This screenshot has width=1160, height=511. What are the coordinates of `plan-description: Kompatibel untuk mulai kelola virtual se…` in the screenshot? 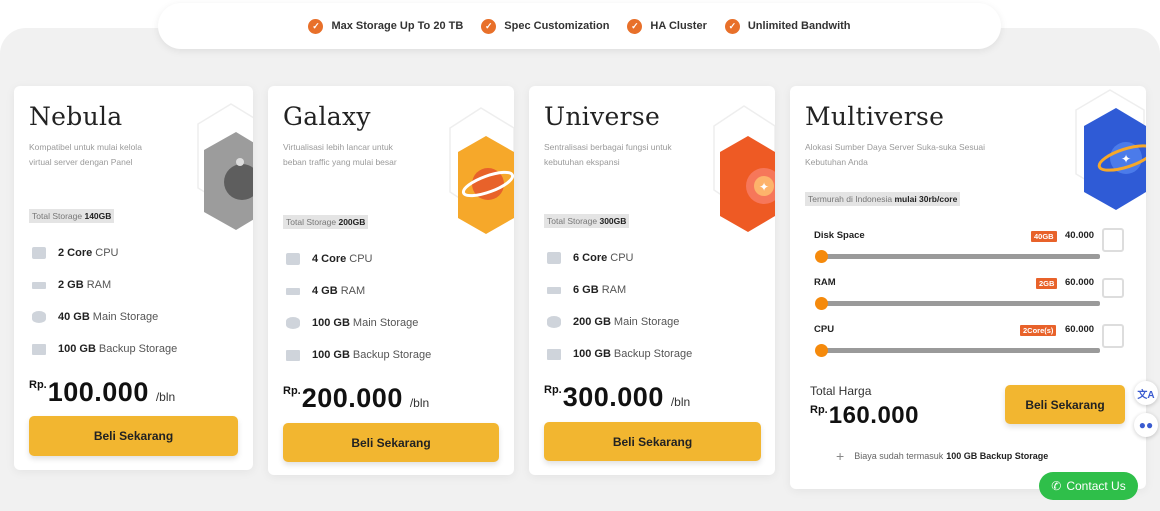 It's located at (85, 154).